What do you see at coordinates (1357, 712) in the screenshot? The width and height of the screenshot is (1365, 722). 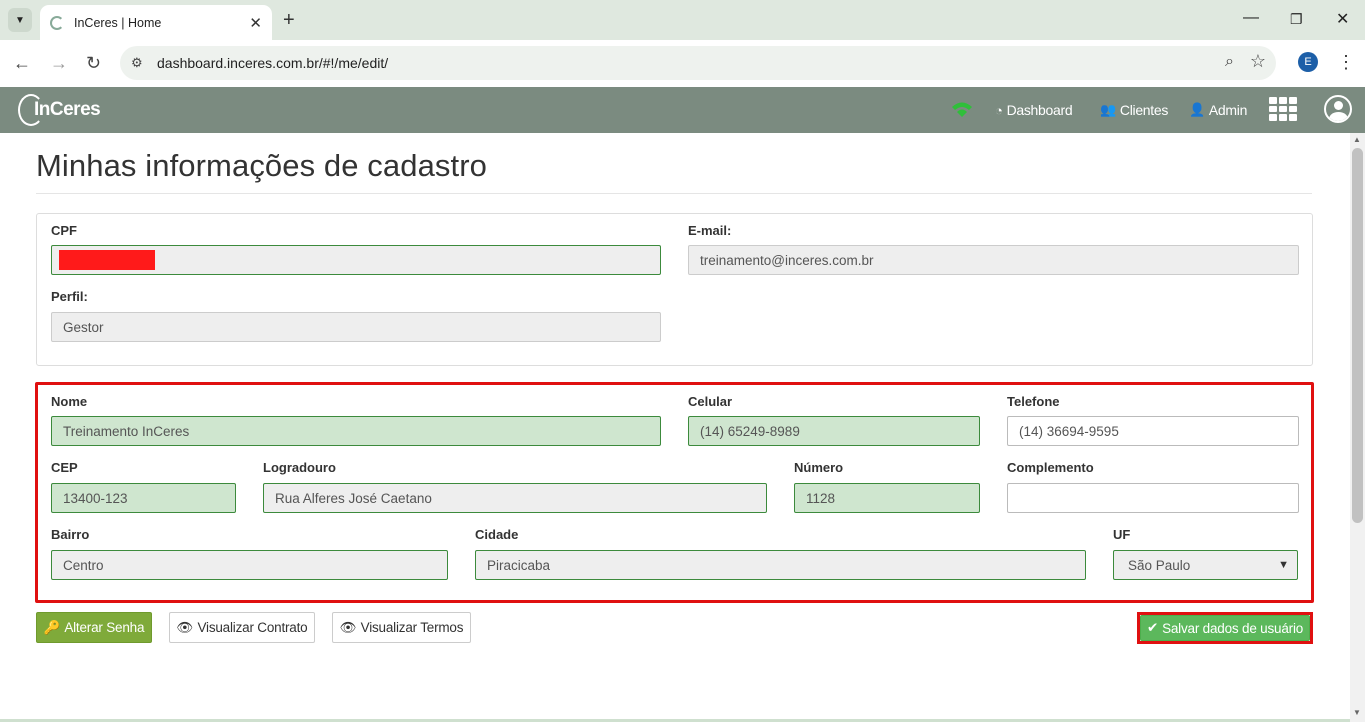 I see `scroll-down-icon: ▼` at bounding box center [1357, 712].